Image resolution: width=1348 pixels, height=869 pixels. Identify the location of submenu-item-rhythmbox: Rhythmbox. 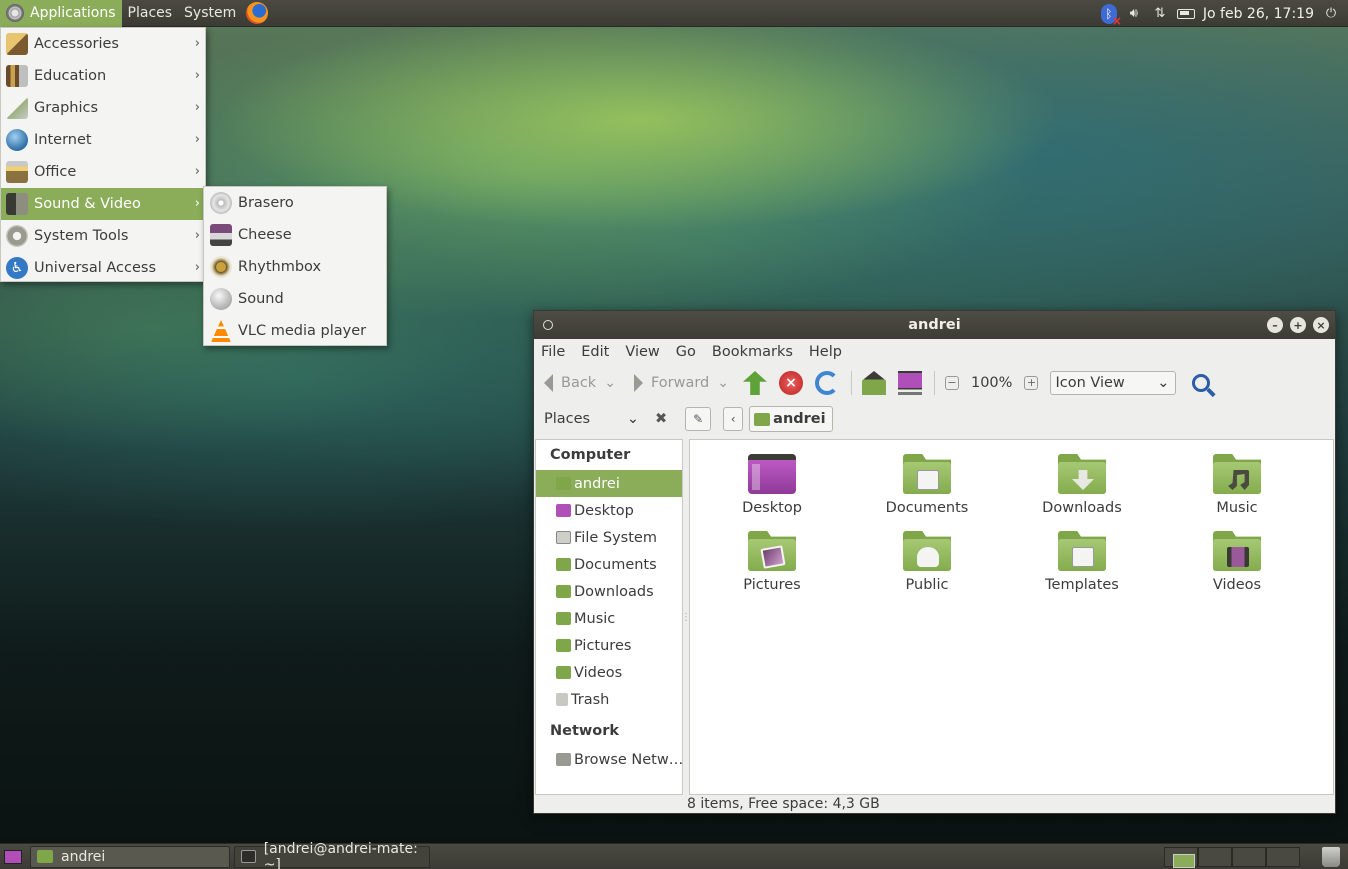
(295, 267).